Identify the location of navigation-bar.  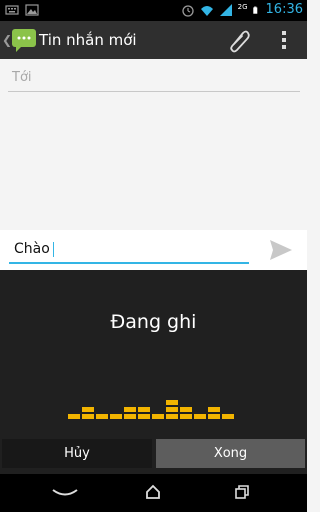
(153, 493).